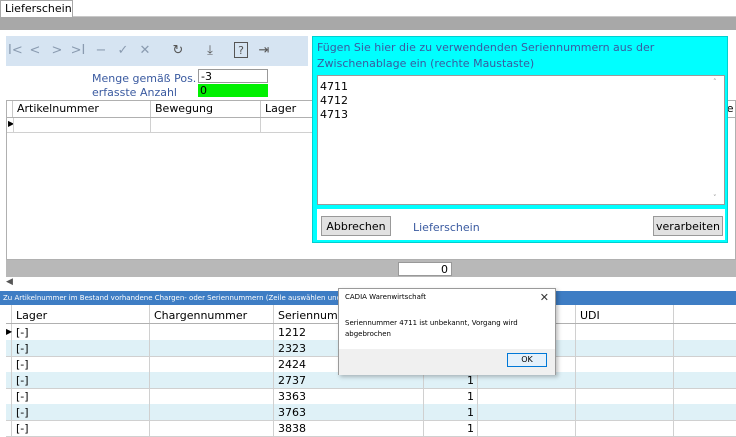 Image resolution: width=736 pixels, height=437 pixels. I want to click on help-icon: ?, so click(241, 50).